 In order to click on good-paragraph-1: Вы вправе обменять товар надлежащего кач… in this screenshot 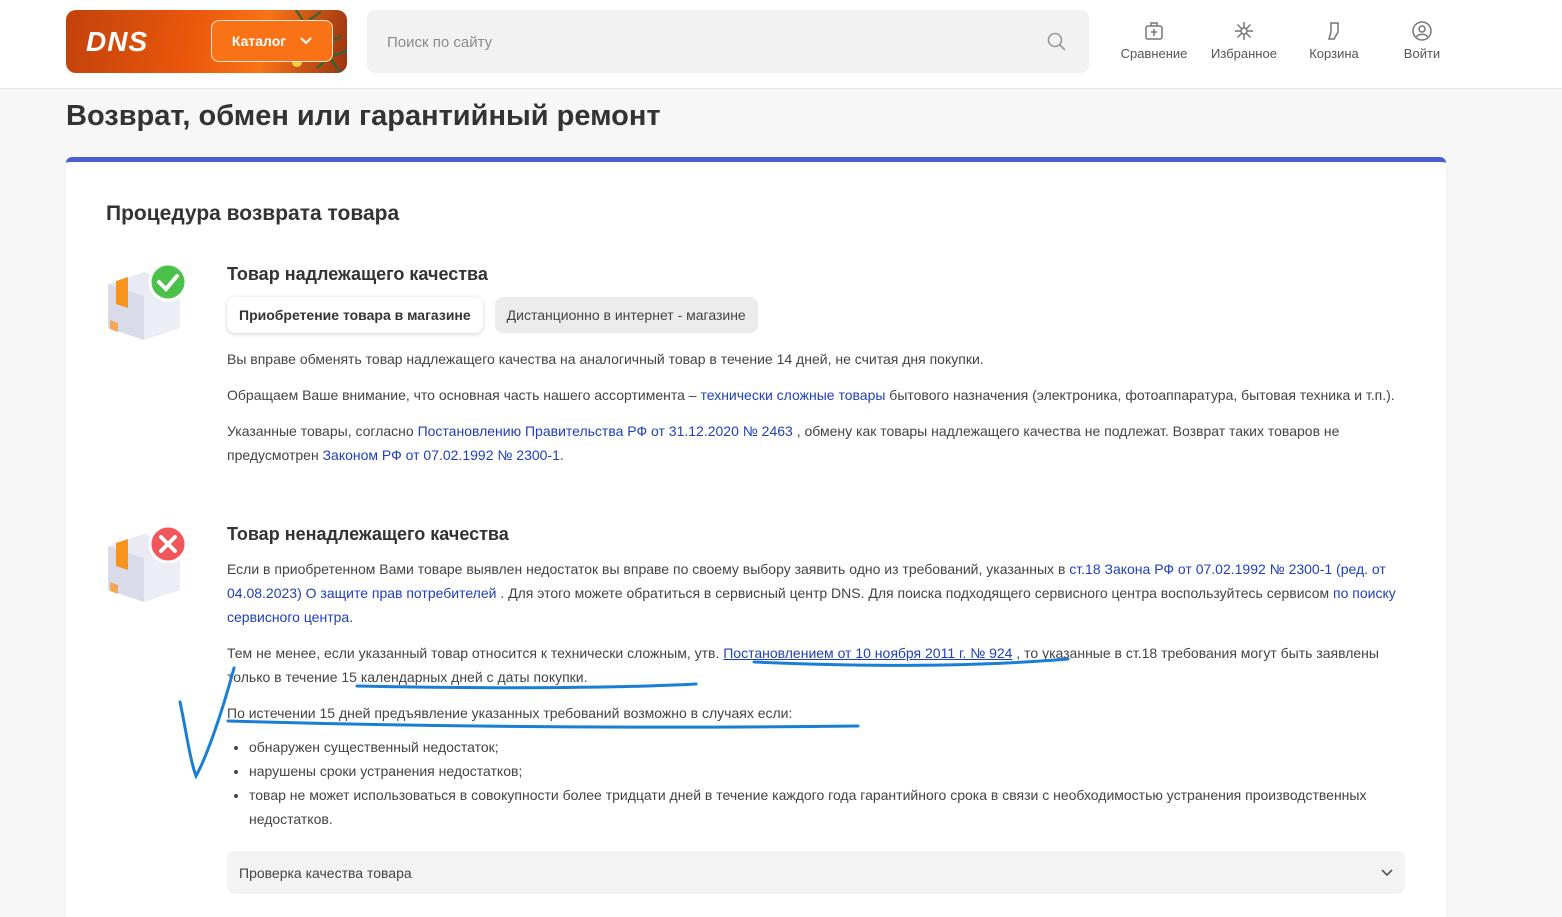, I will do `click(605, 359)`.